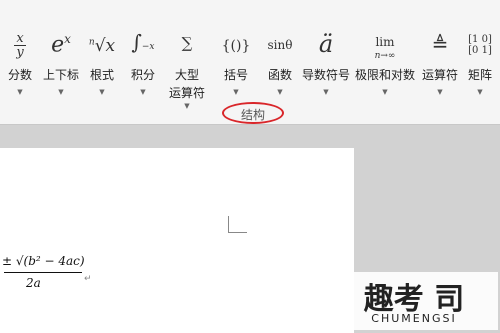 The image size is (500, 333). Describe the element at coordinates (279, 75) in the screenshot. I see `function-label: 函数` at that location.